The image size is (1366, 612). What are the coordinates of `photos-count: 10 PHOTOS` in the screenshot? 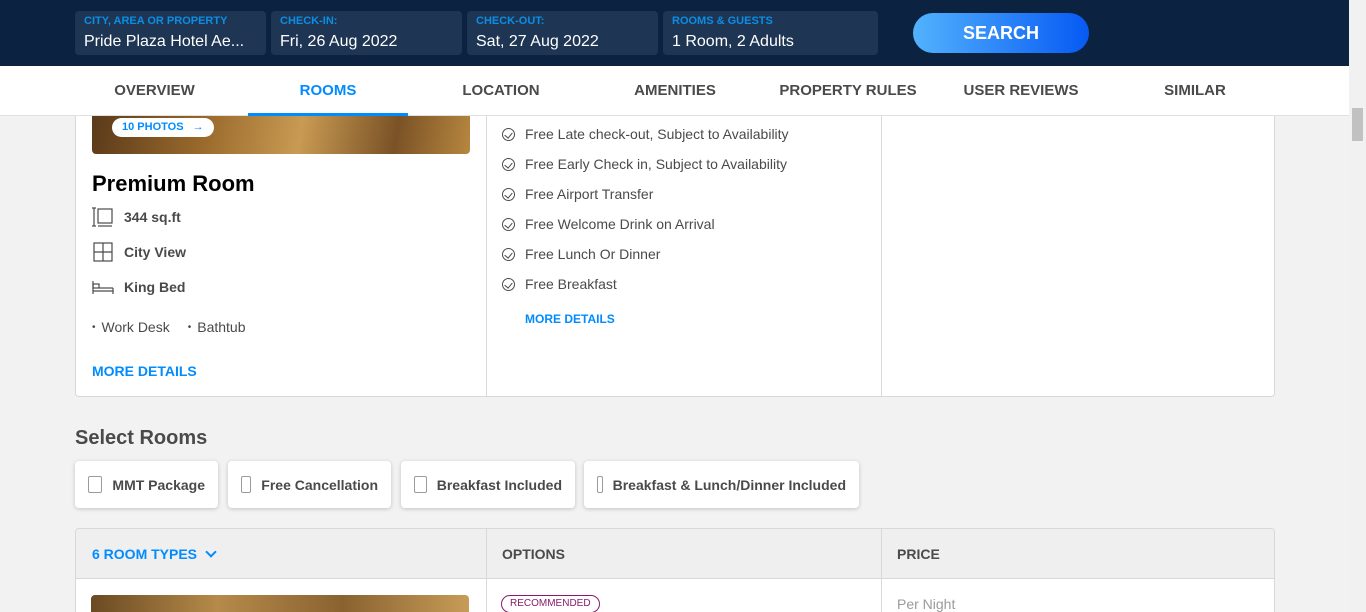 It's located at (153, 127).